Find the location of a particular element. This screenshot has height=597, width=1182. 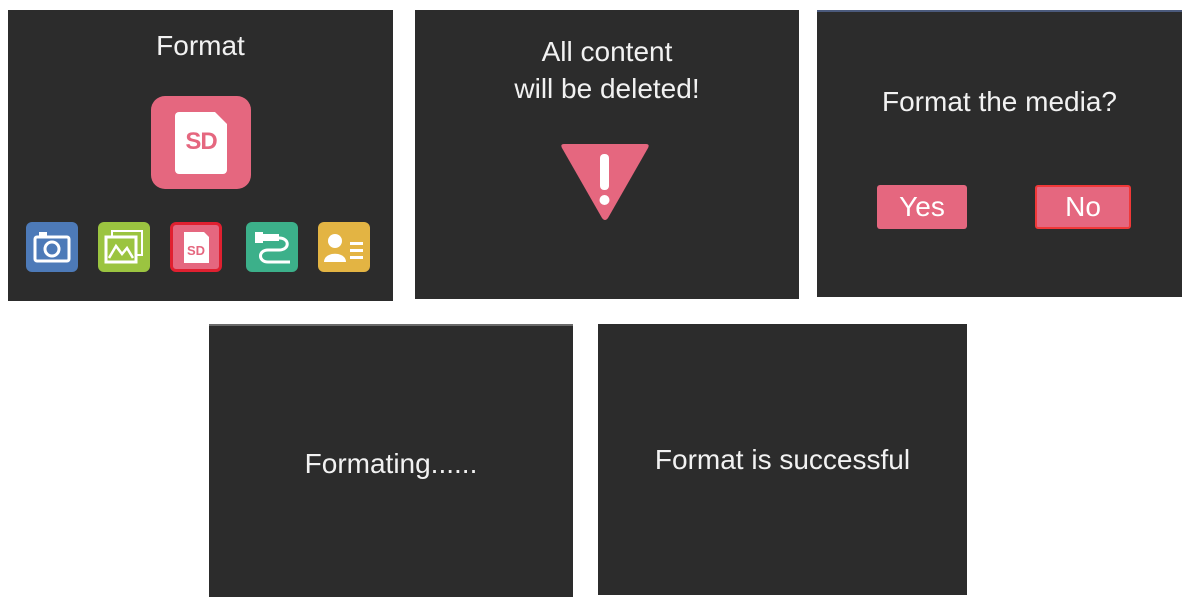

no-button: No is located at coordinates (1083, 207).